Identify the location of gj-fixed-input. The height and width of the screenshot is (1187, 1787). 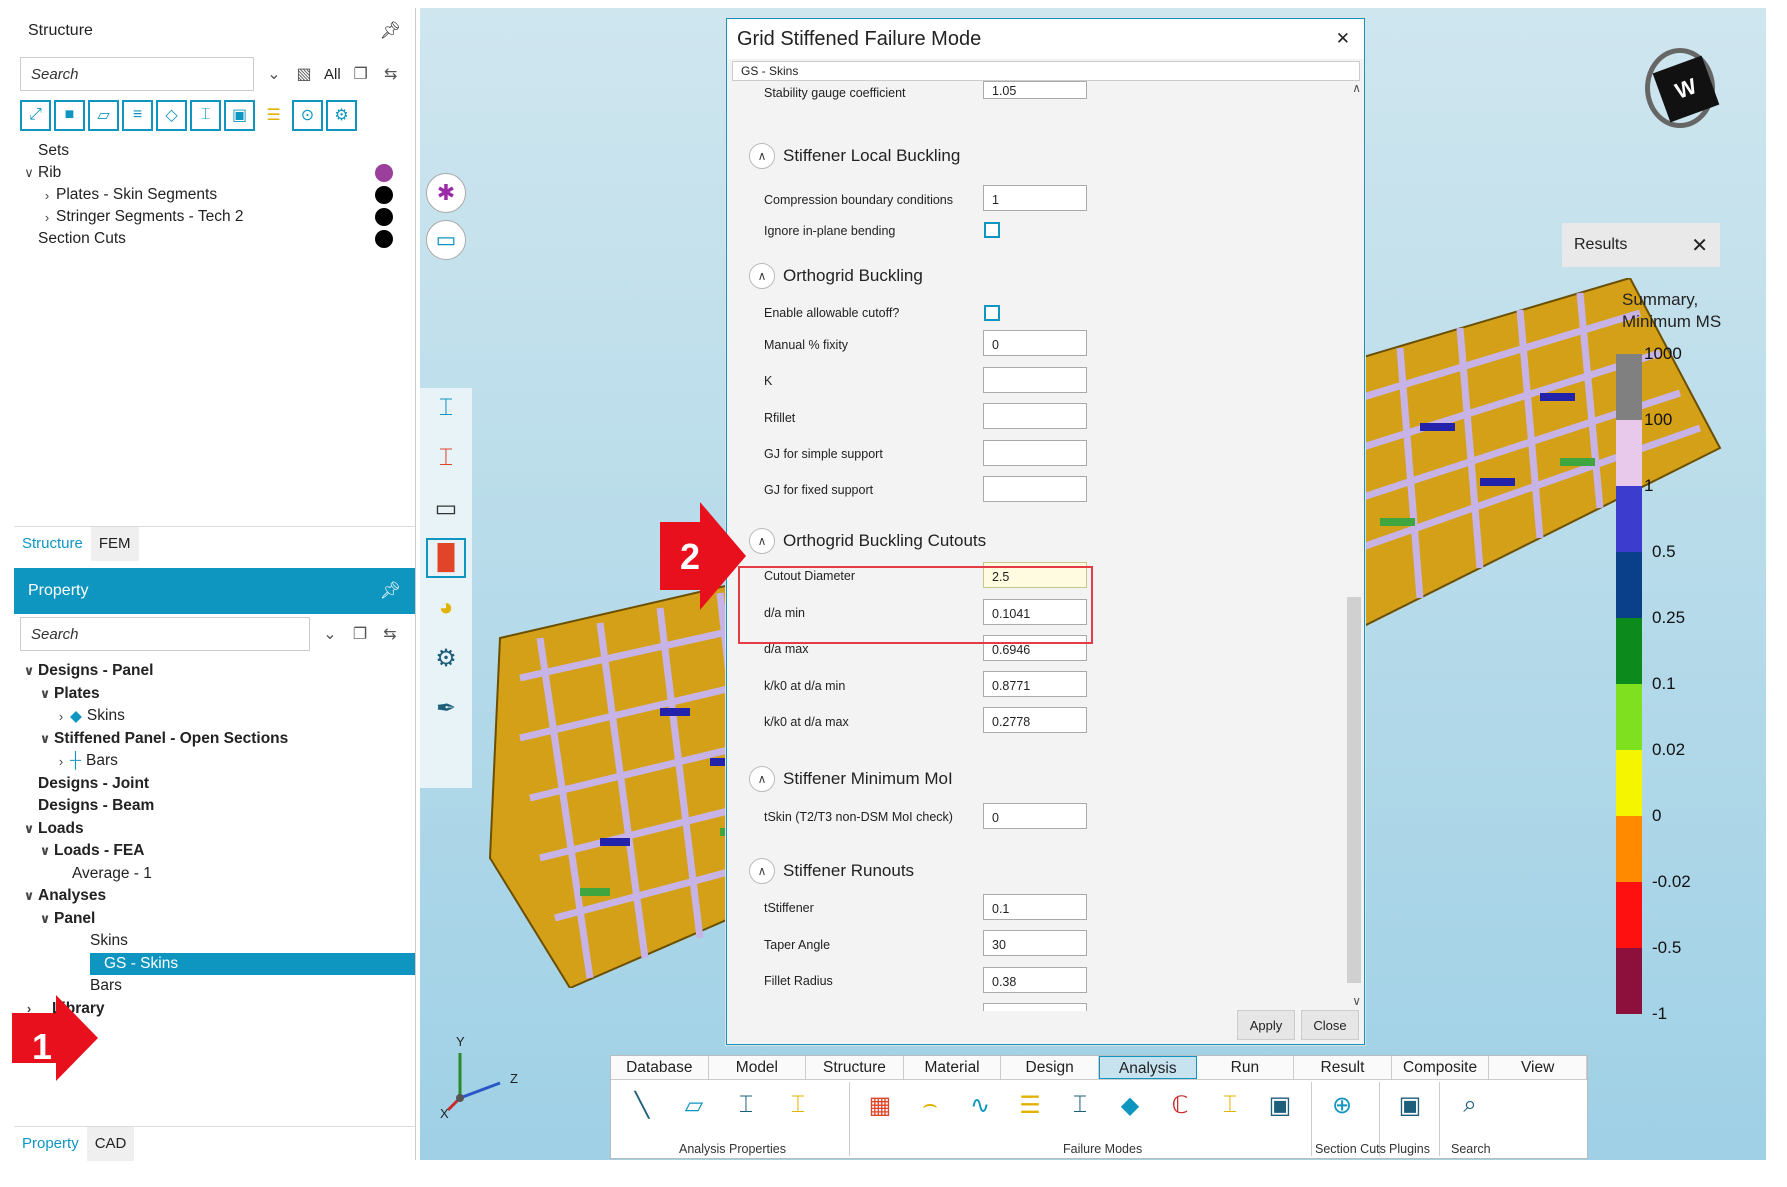
(1035, 489).